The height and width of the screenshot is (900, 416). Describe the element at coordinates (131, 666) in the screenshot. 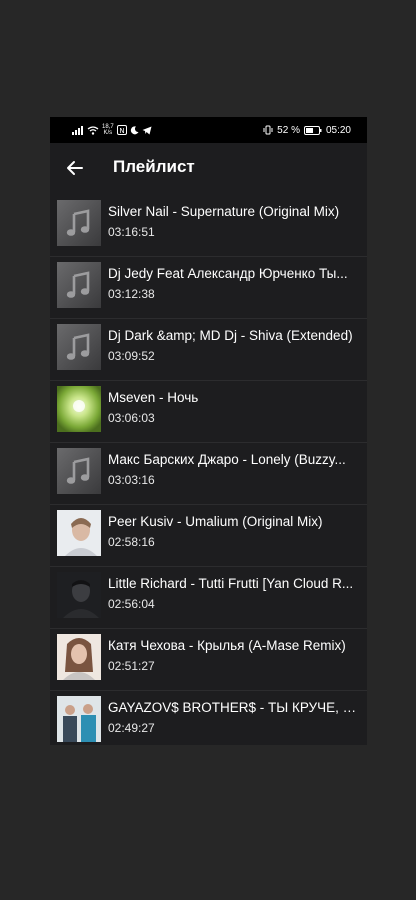

I see `track-duration: 02:51:27` at that location.